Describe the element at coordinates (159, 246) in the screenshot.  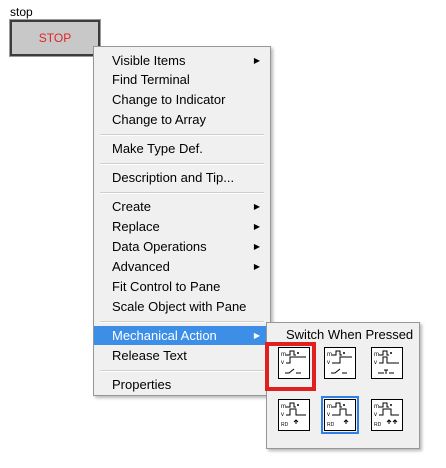
I see `menu-item-label: Data Operations` at that location.